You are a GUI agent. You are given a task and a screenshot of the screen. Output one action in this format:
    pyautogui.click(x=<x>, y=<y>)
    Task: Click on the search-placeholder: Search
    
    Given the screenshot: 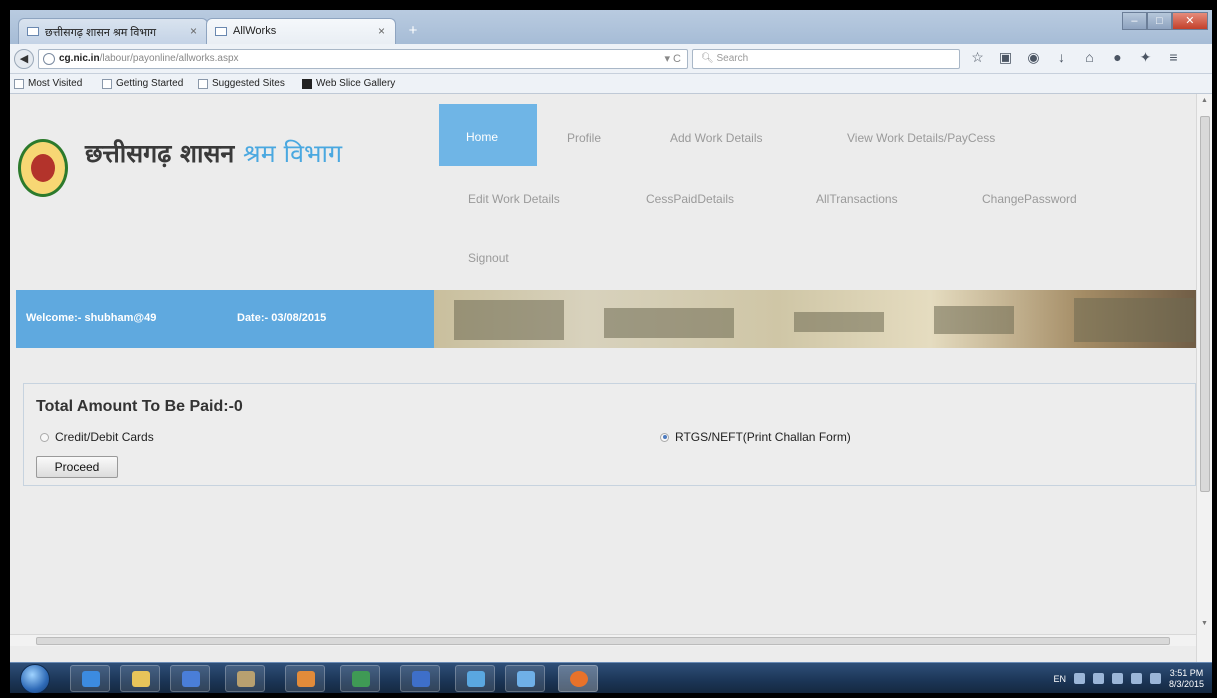 What is the action you would take?
    pyautogui.click(x=732, y=58)
    